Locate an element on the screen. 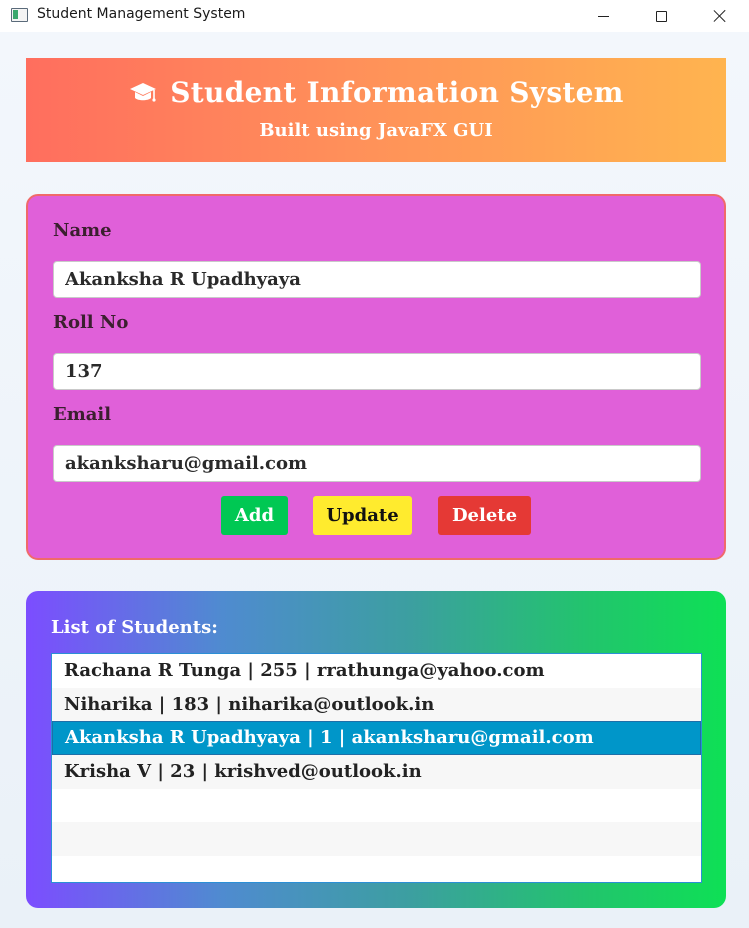 The width and height of the screenshot is (749, 928). maximize-icon is located at coordinates (661, 16).